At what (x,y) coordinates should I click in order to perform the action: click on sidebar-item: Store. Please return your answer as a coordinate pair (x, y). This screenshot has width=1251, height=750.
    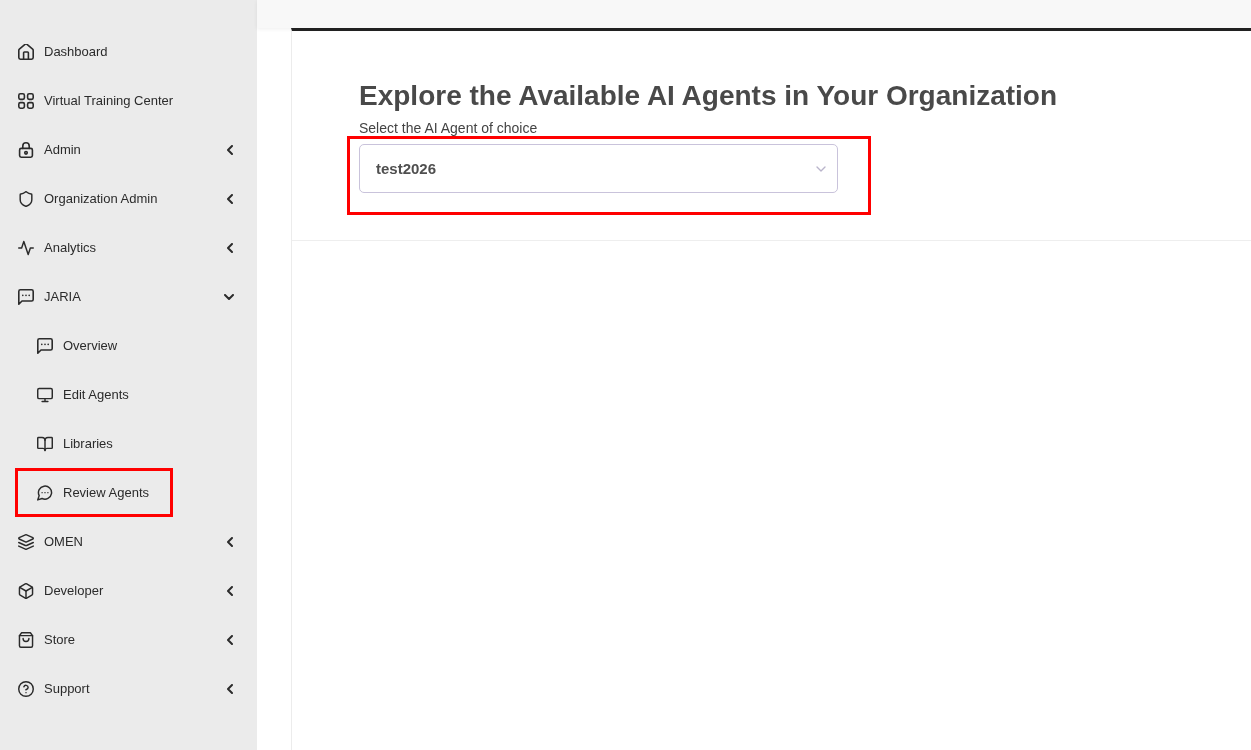
    Looking at the image, I should click on (128, 639).